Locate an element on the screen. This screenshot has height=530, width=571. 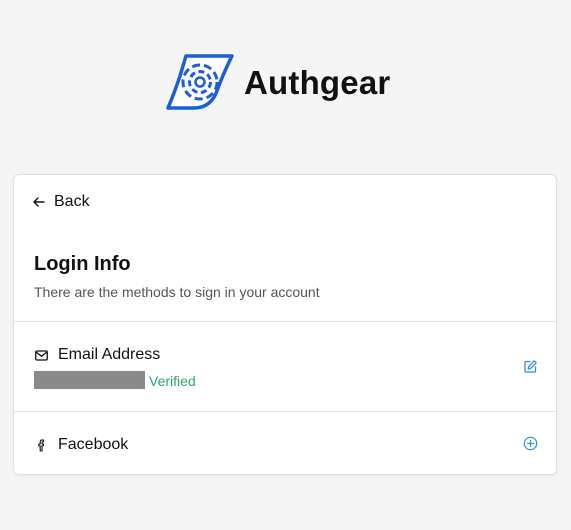
email-method-label: Email Address is located at coordinates (97, 355).